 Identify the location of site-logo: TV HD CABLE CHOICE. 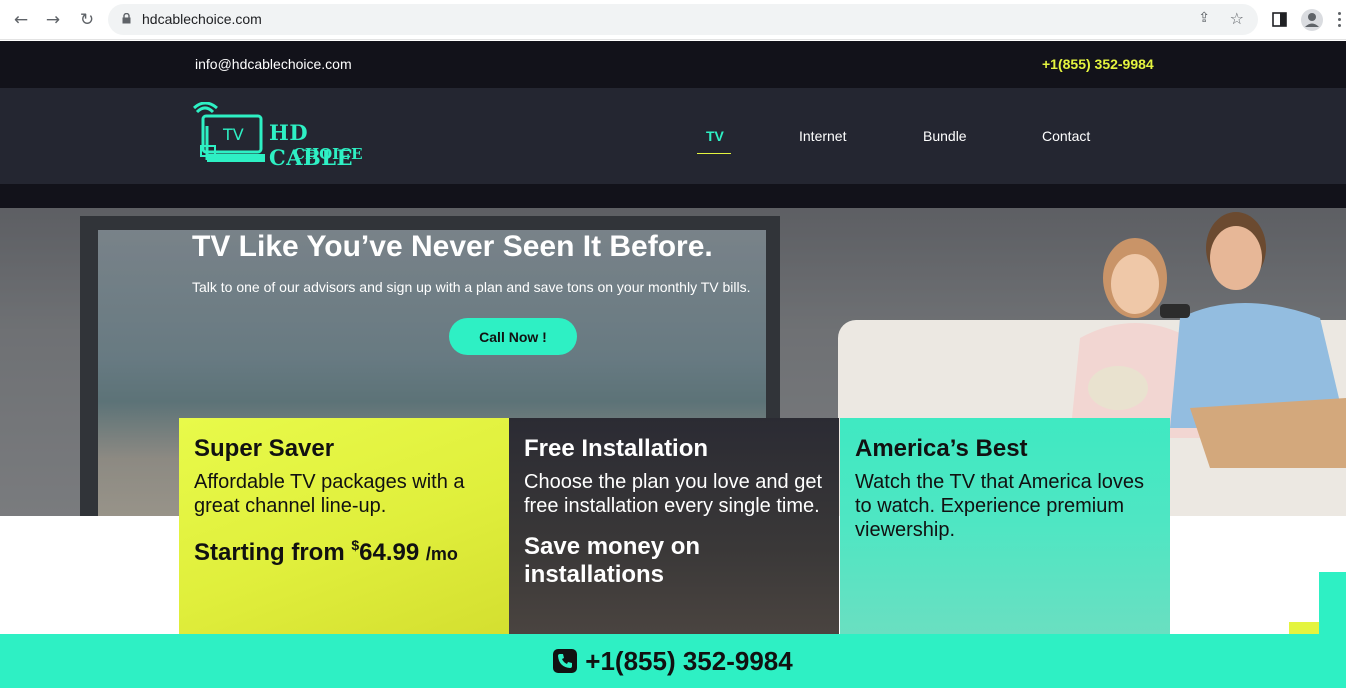
(293, 137).